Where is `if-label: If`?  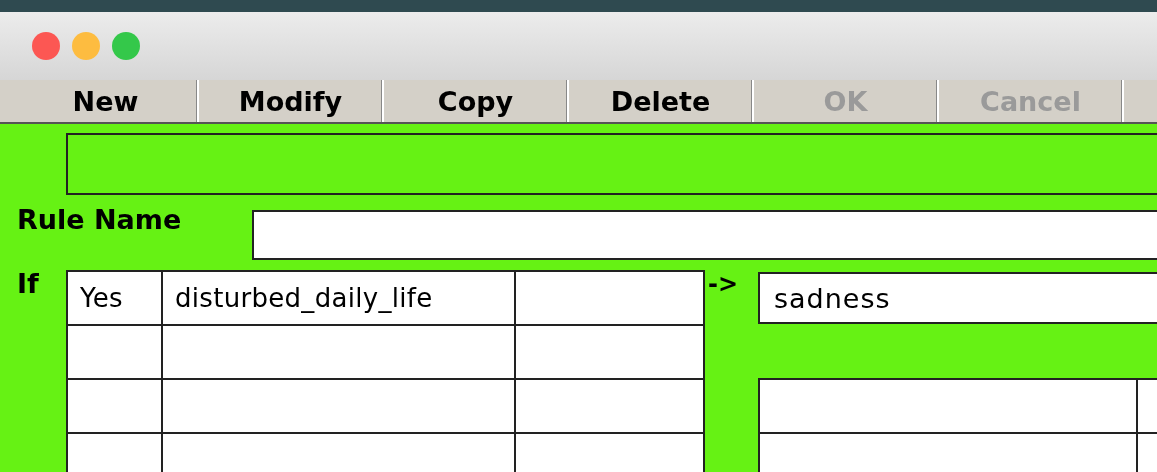
if-label: If is located at coordinates (28, 283).